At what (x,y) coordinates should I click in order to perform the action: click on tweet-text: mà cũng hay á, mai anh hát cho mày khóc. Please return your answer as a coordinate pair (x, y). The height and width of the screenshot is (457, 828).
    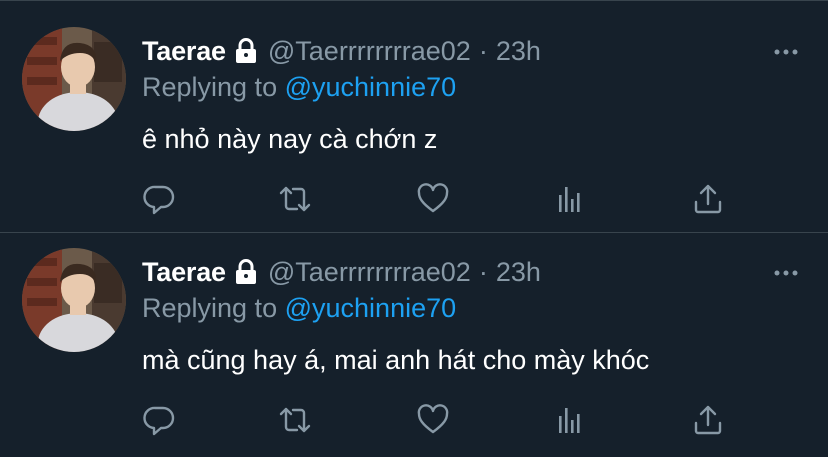
    Looking at the image, I should click on (396, 360).